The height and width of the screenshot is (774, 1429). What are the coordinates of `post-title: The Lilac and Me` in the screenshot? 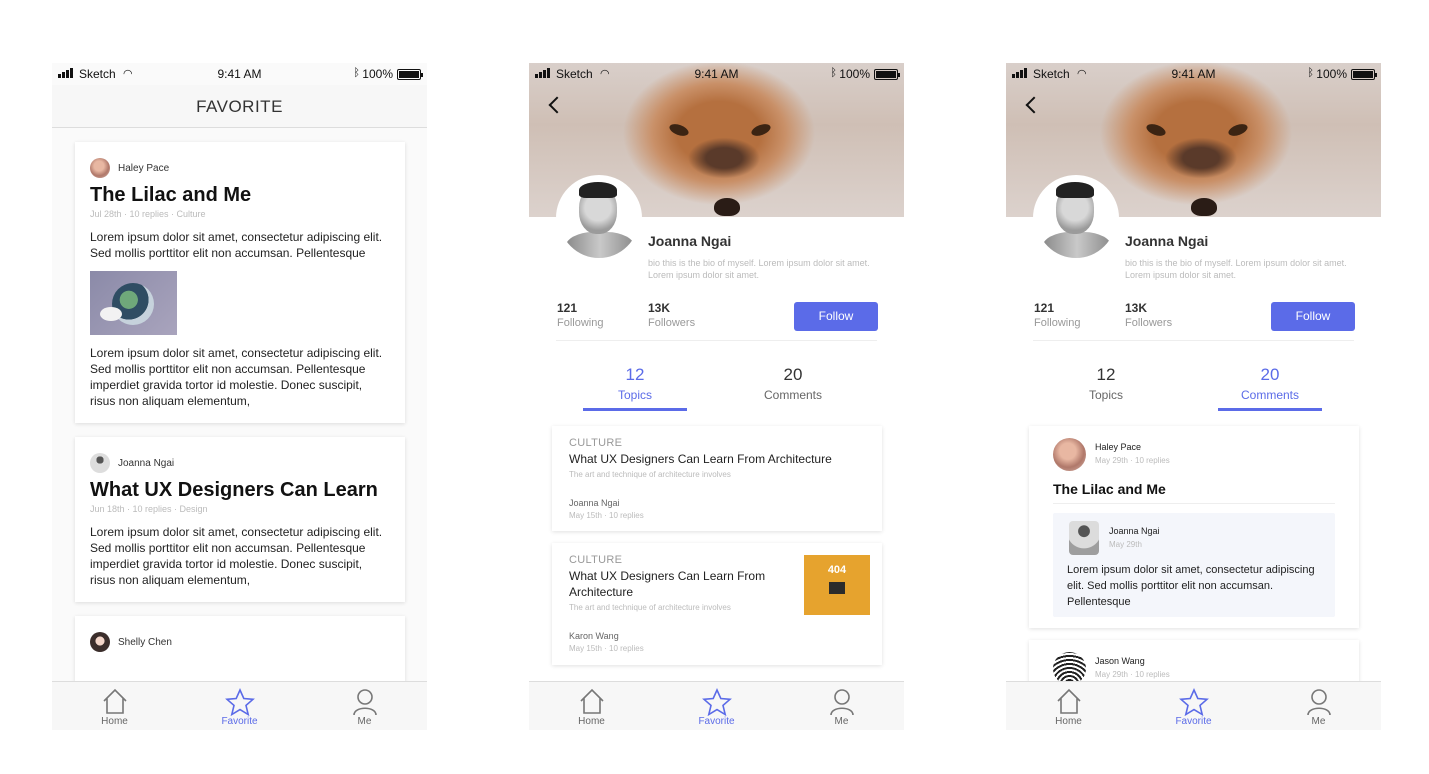 It's located at (240, 195).